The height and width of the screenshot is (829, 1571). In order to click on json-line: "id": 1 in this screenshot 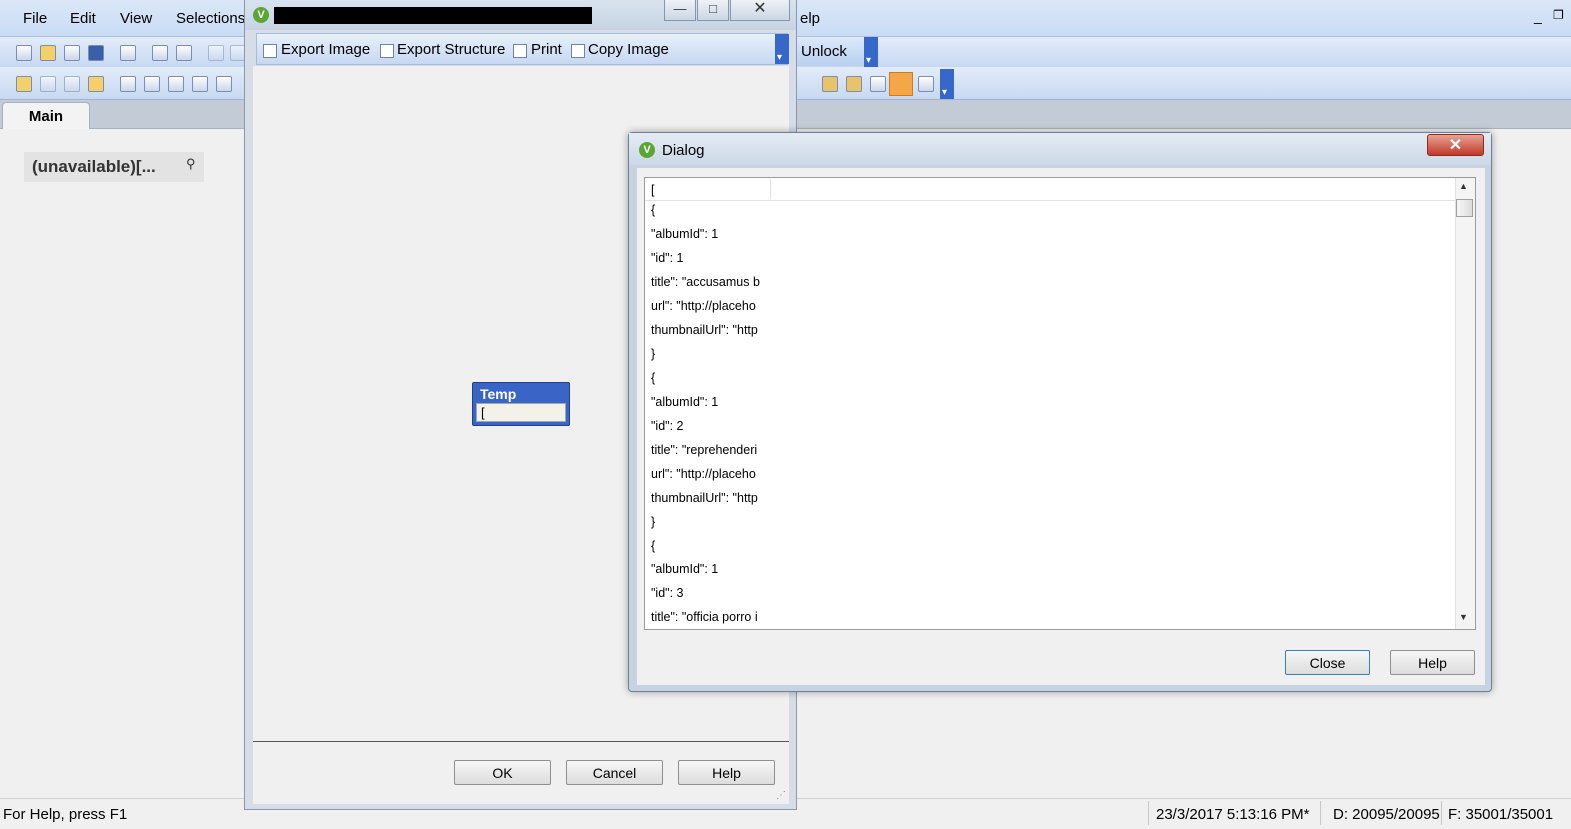, I will do `click(667, 258)`.